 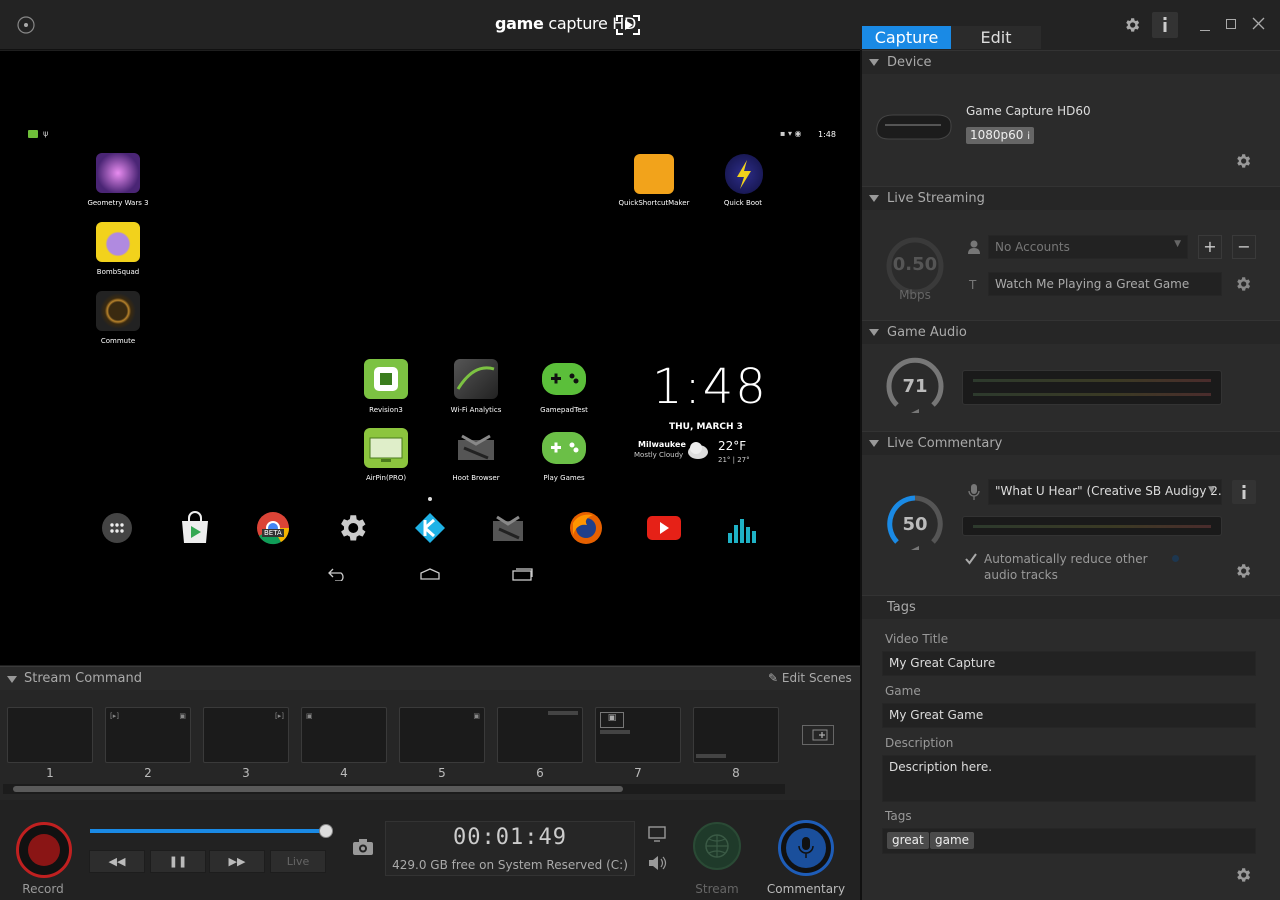 I want to click on app-label: Commute, so click(x=118, y=341).